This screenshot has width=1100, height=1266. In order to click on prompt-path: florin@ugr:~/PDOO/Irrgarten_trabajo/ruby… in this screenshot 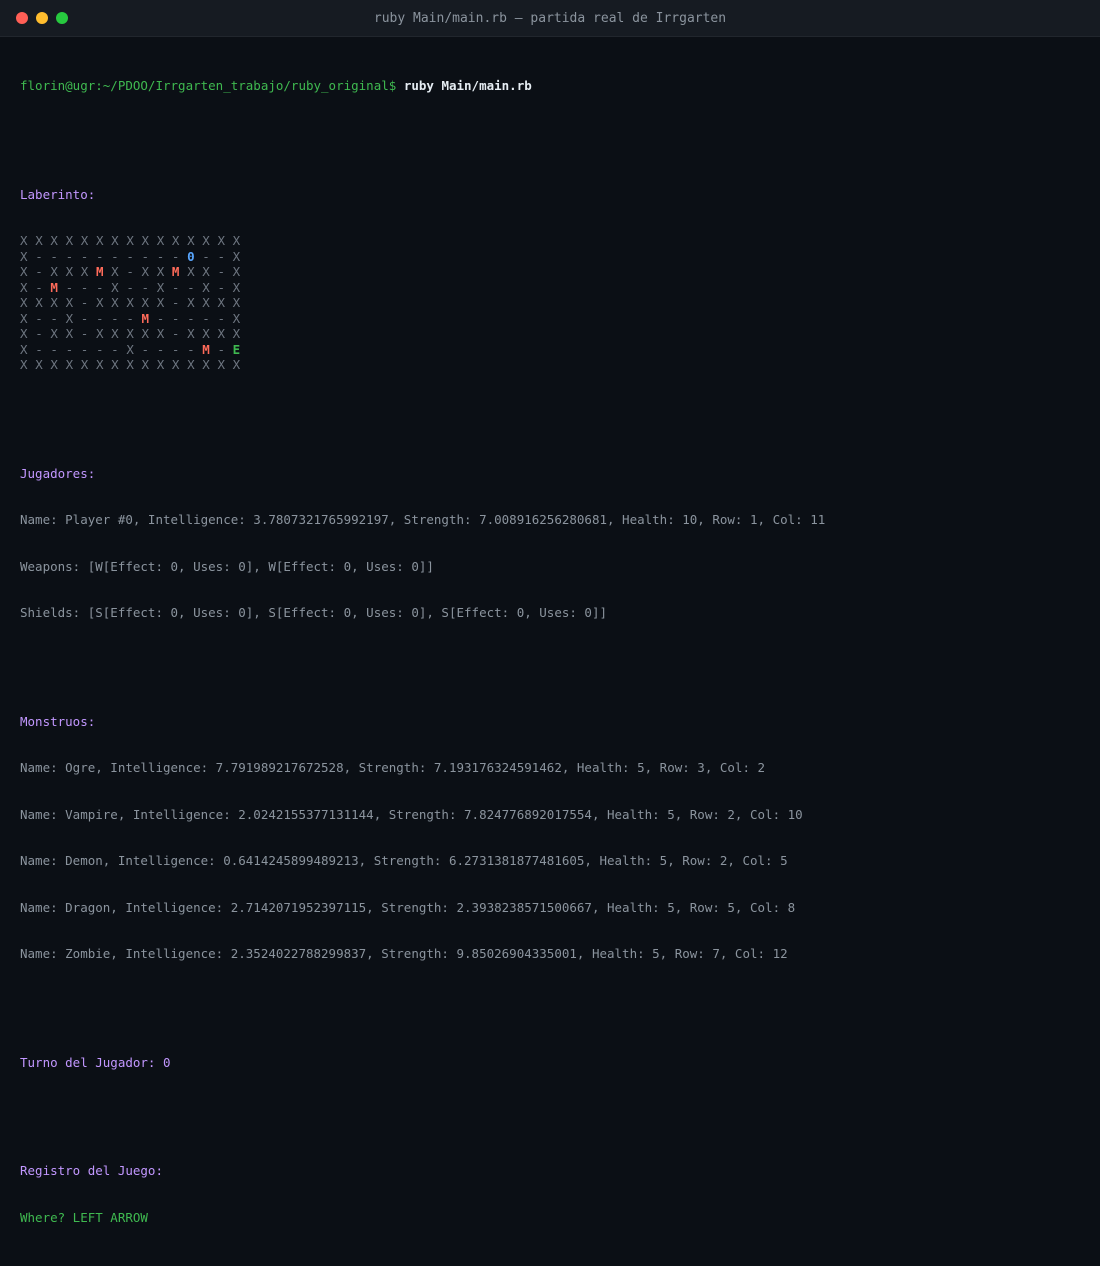, I will do `click(208, 85)`.